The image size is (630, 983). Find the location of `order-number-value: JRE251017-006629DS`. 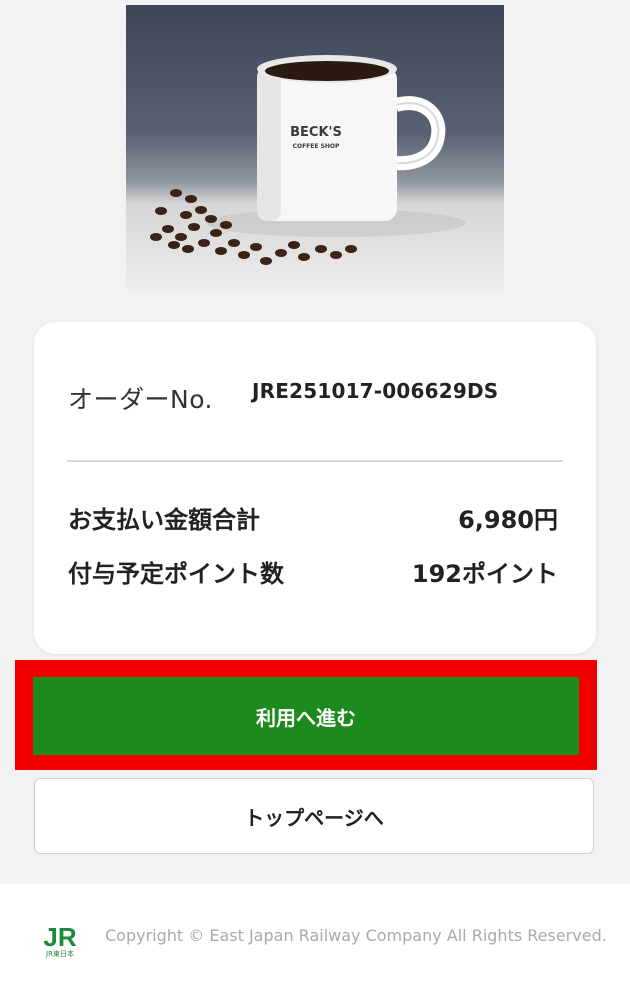

order-number-value: JRE251017-006629DS is located at coordinates (375, 391).